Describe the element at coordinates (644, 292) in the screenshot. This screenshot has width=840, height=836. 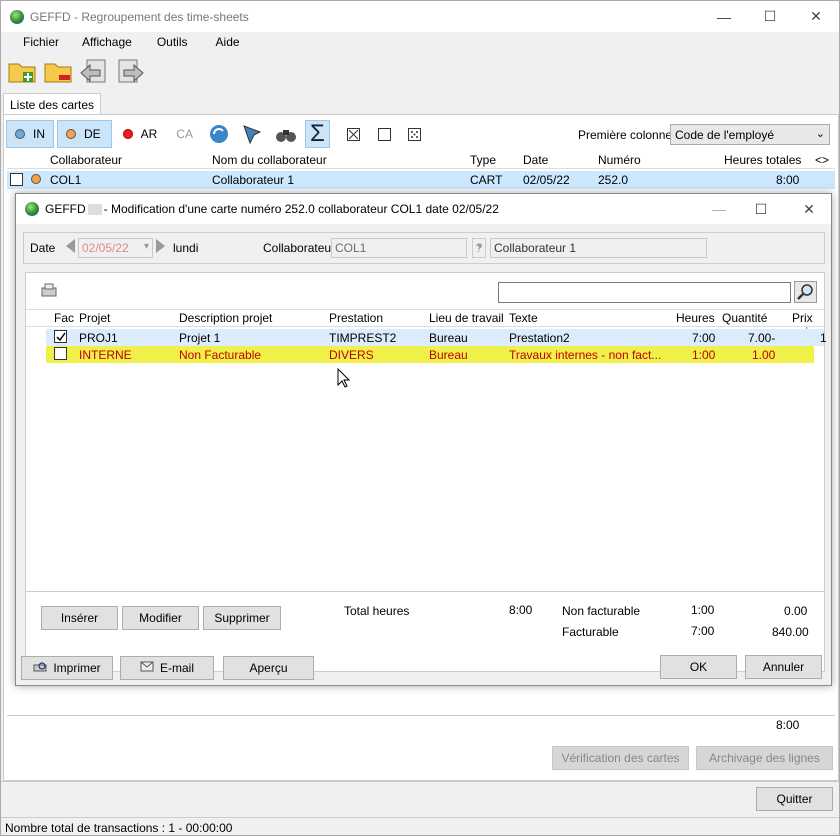
I see `search-input` at that location.